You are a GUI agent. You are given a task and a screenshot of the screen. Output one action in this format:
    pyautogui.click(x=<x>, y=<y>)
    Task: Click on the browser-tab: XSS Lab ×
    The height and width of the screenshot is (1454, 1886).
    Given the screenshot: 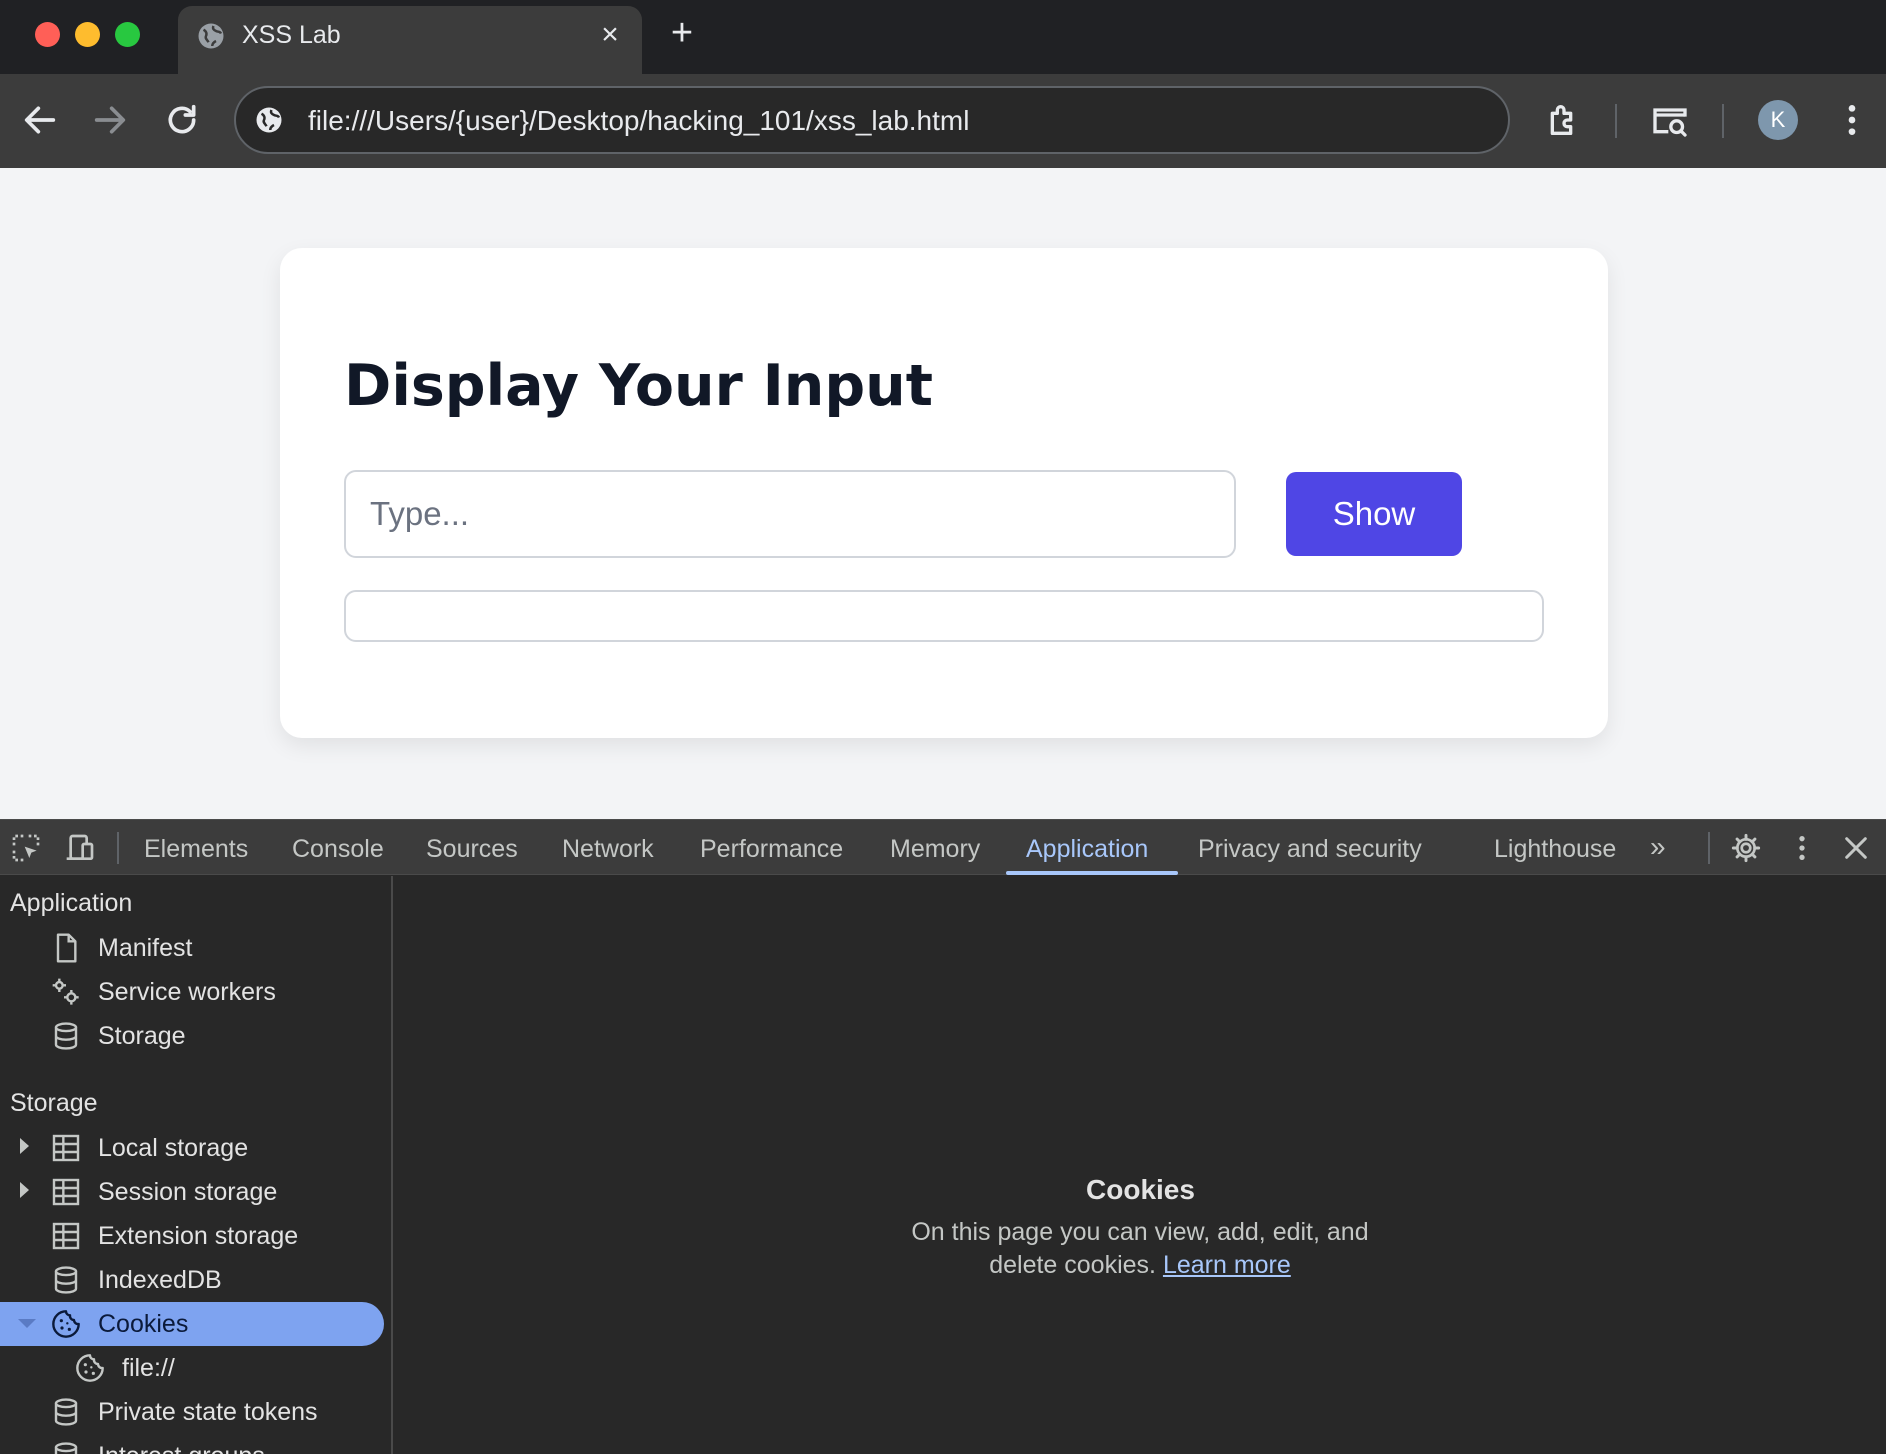 What is the action you would take?
    pyautogui.click(x=410, y=40)
    